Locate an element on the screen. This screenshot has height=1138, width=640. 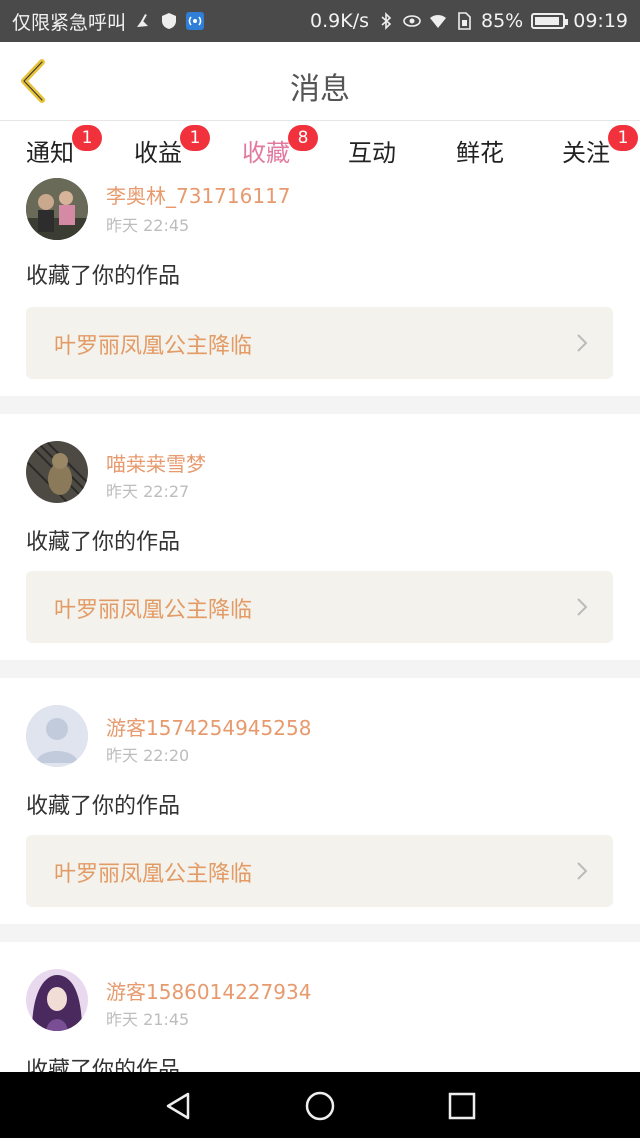
username: 李奥林_731716117 is located at coordinates (198, 194).